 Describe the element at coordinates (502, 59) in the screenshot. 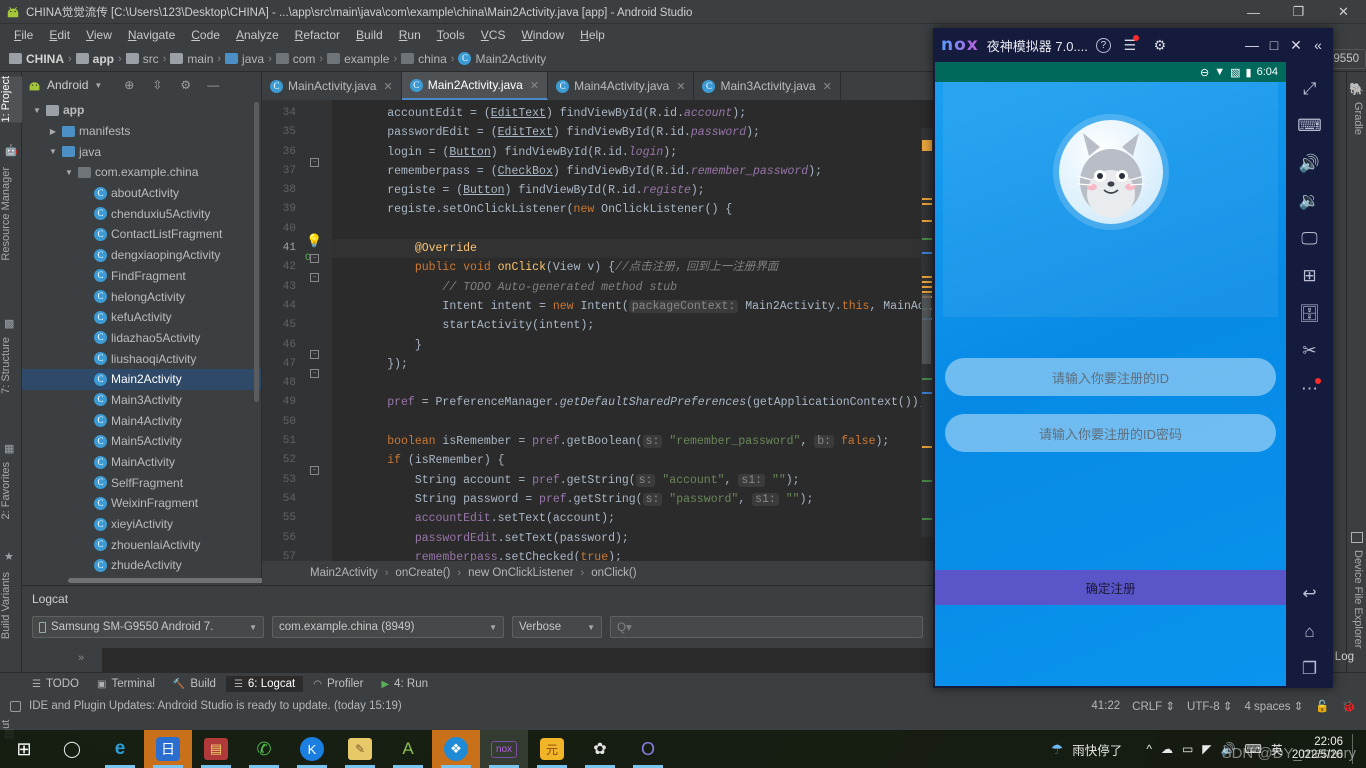

I see `breadcrumb-item-main2activity: C Main2Activity` at that location.